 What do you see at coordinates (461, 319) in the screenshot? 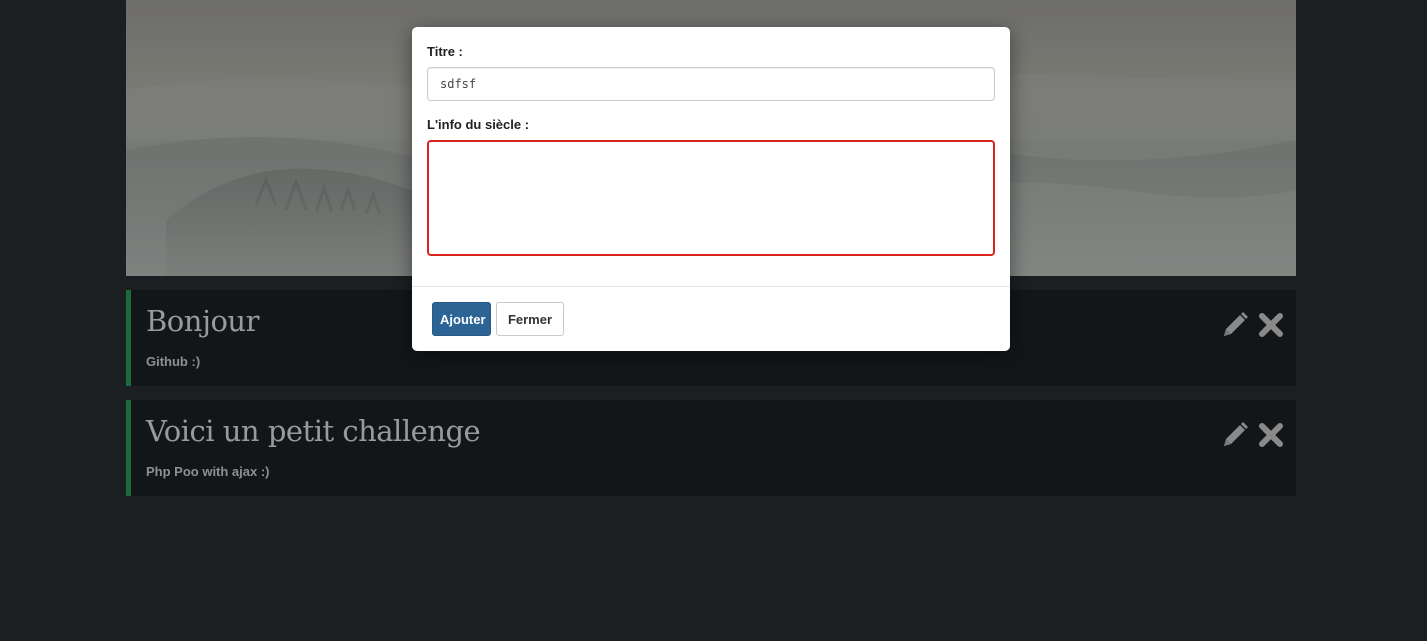
I see `add-button: Ajouter` at bounding box center [461, 319].